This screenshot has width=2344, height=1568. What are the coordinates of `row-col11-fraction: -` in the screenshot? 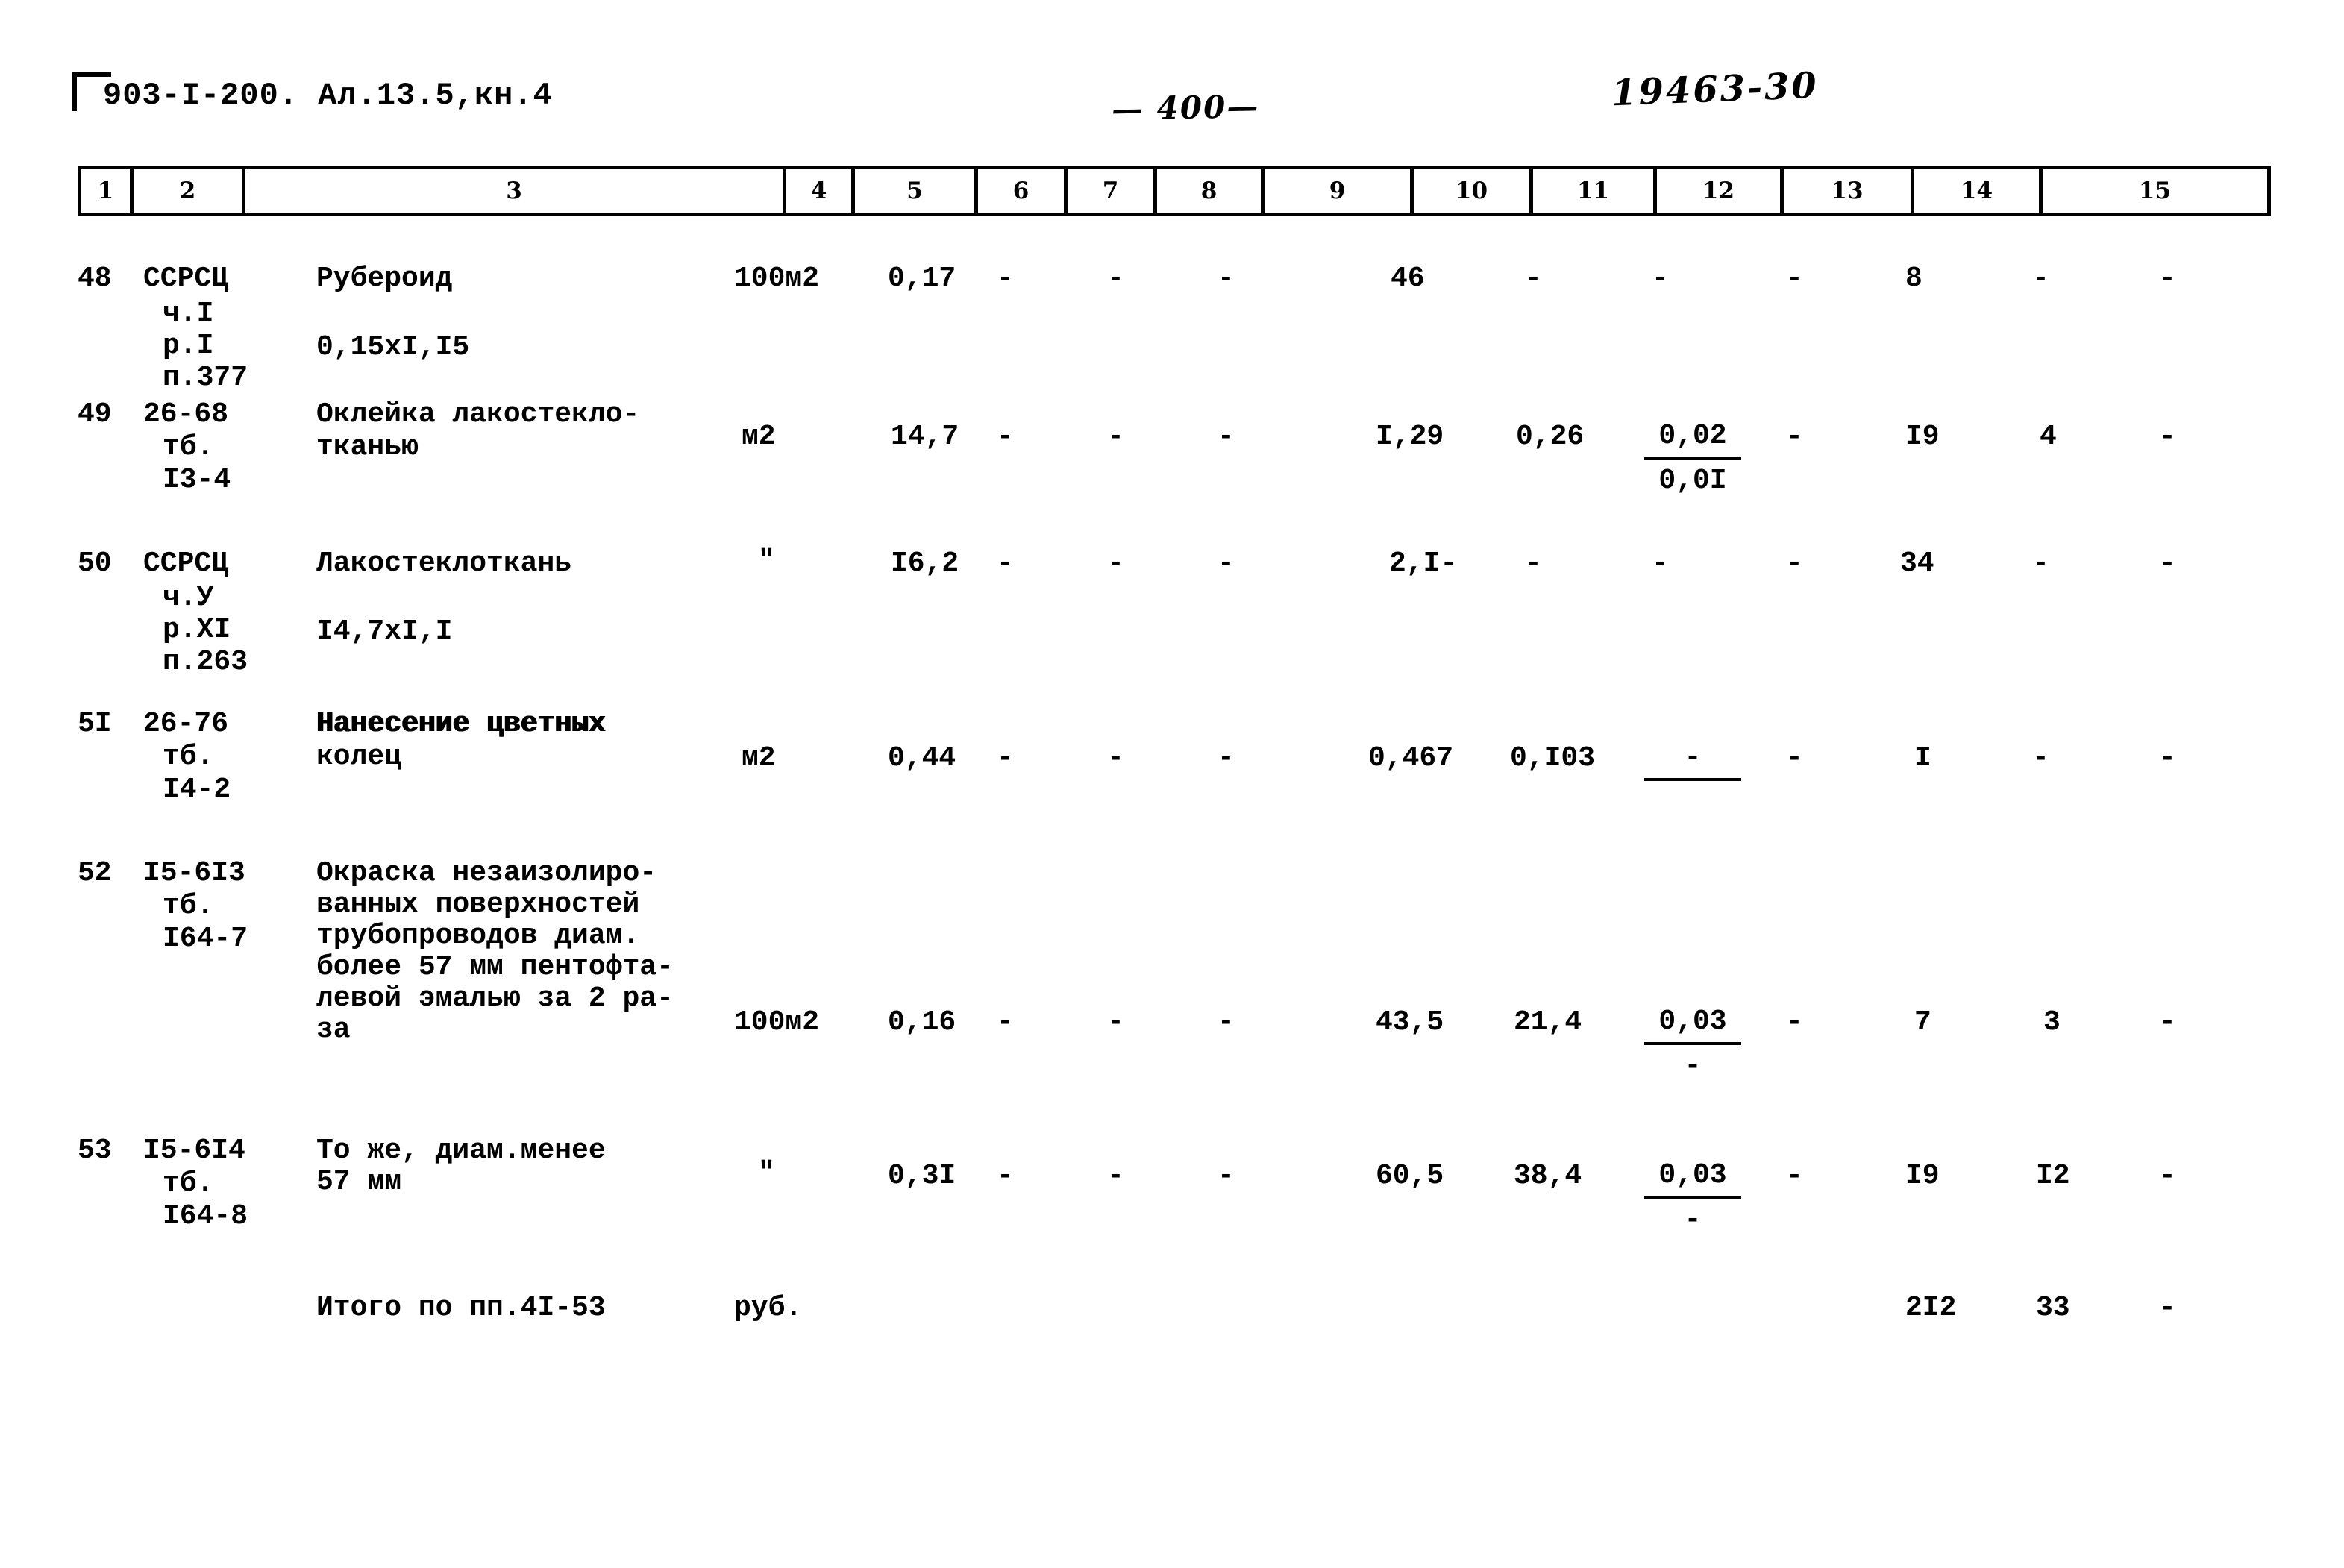 It's located at (1692, 761).